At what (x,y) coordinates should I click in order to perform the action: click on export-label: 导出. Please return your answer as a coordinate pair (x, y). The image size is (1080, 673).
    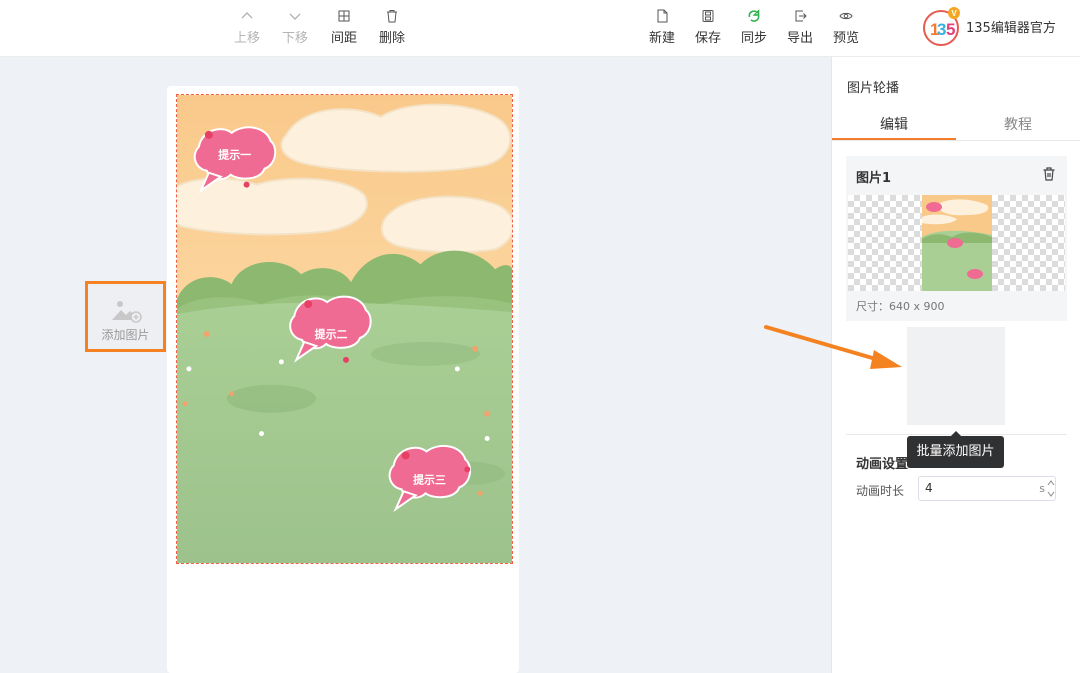
    Looking at the image, I should click on (799, 38).